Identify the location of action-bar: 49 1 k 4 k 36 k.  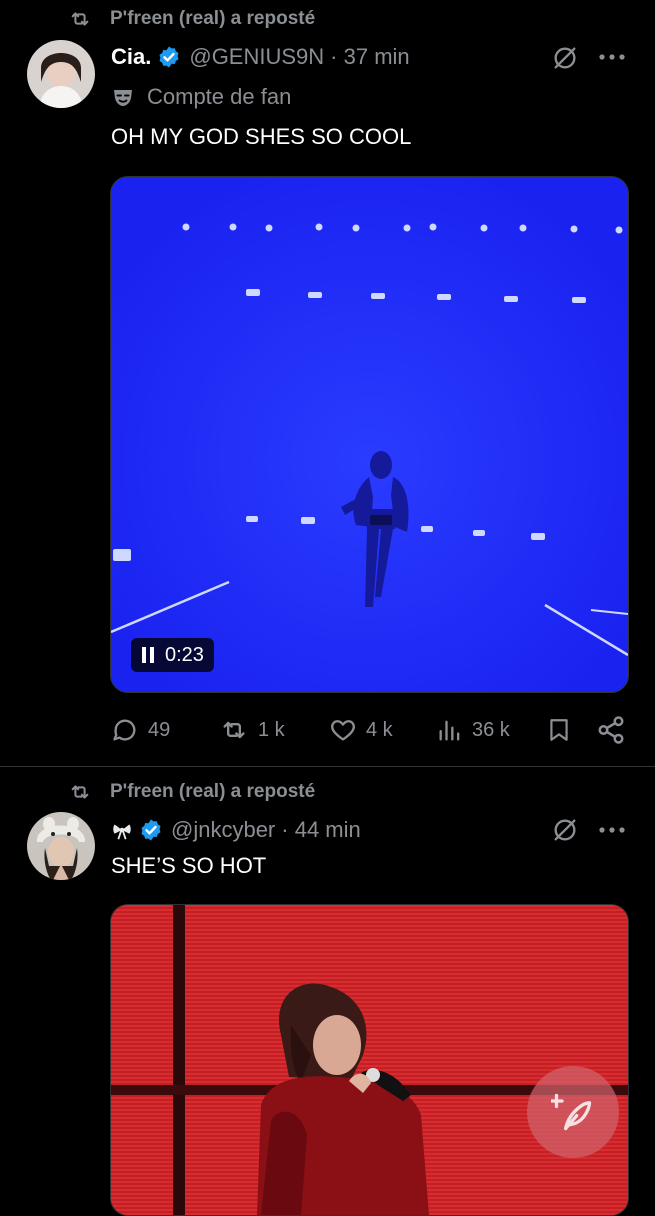
(368, 730).